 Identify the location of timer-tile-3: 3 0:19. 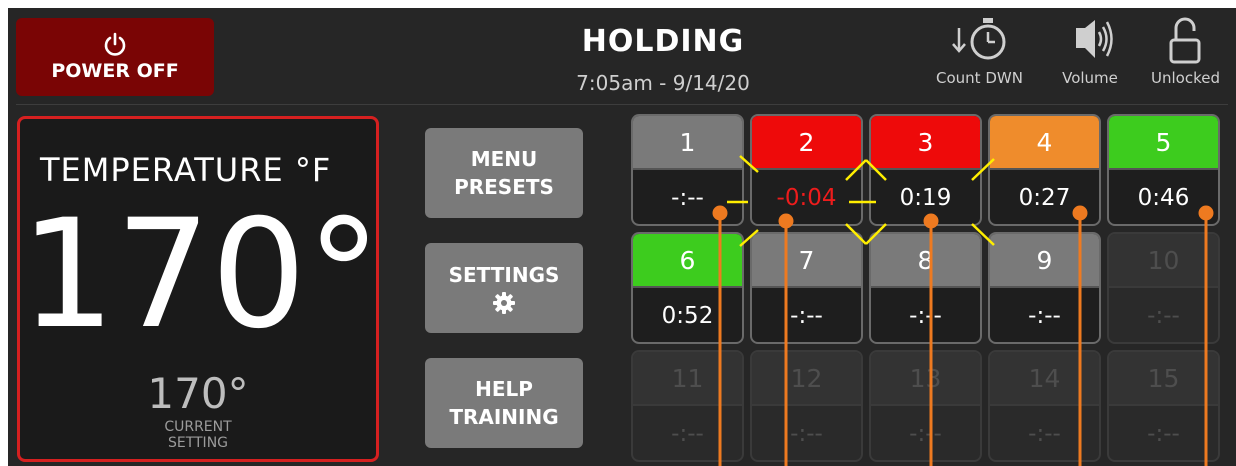
(925, 170).